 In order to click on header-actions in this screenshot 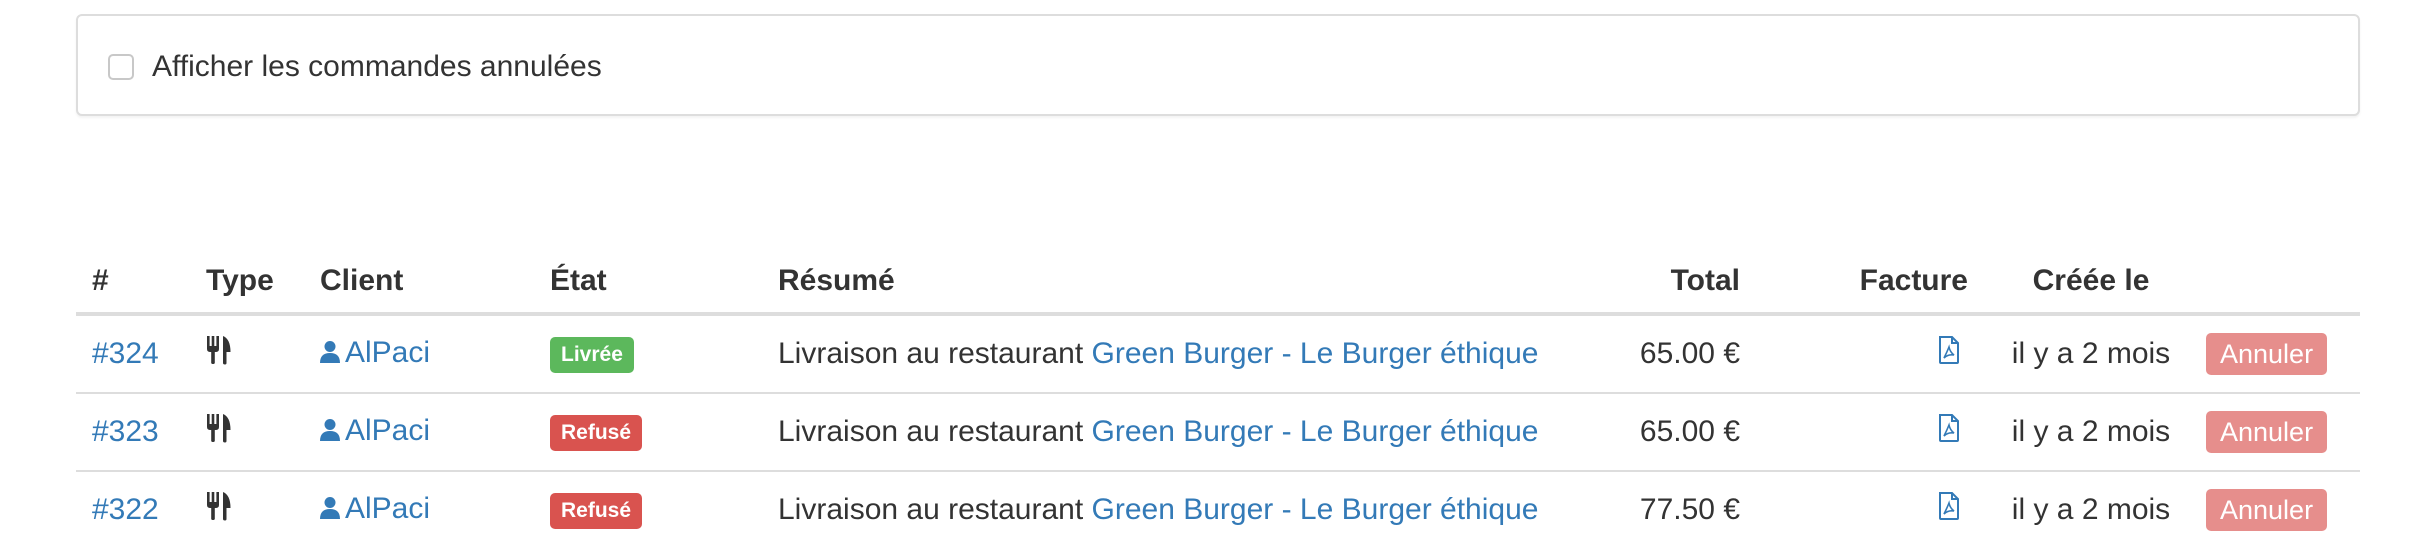, I will do `click(2278, 283)`.